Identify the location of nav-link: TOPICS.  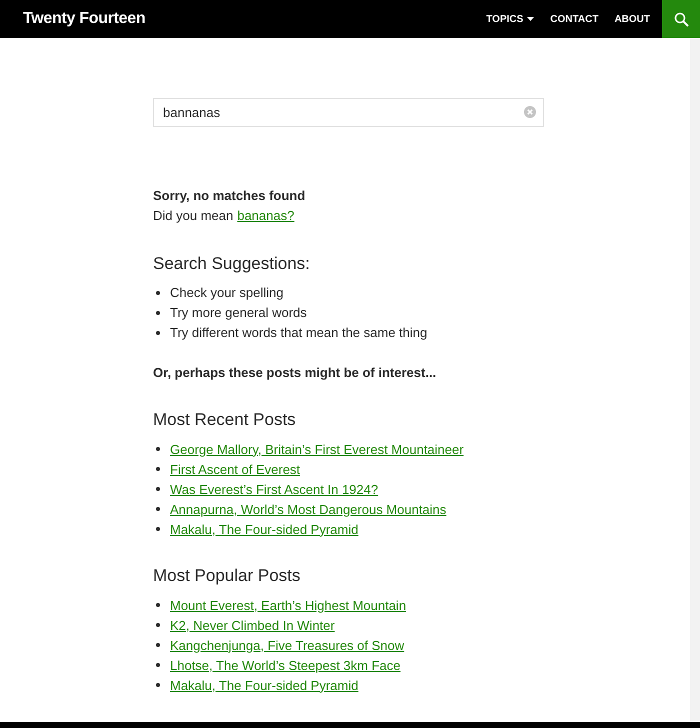
(510, 19).